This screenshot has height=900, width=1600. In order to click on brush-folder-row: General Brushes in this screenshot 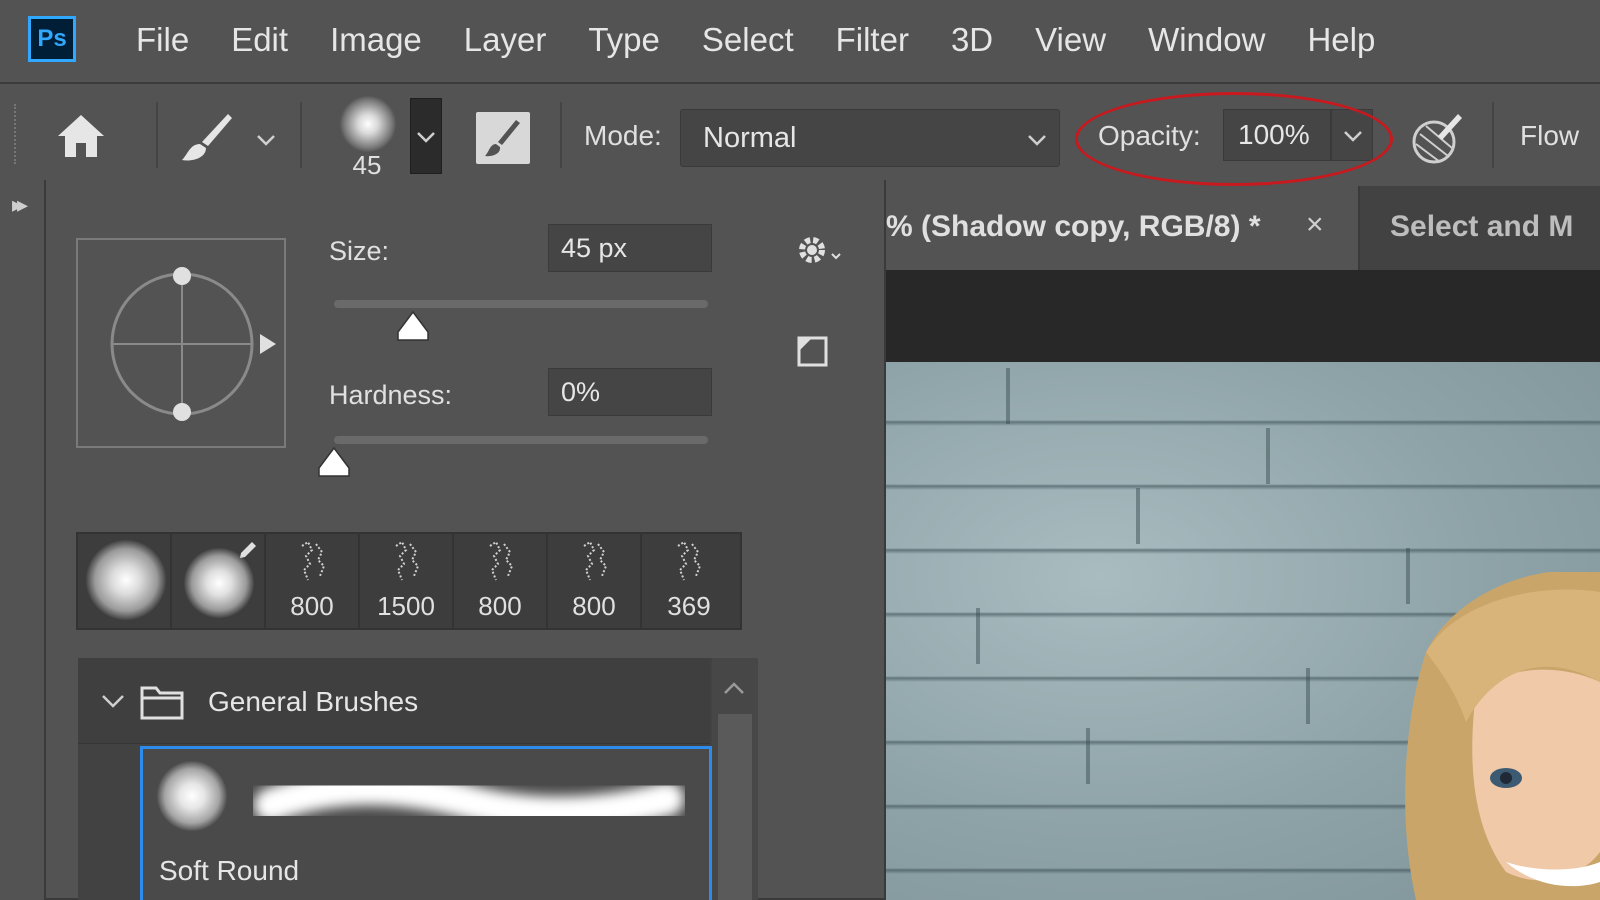, I will do `click(394, 701)`.